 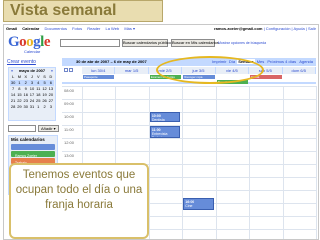 I want to click on mini-calendar-title: mayo de 2007, so click(x=32, y=70).